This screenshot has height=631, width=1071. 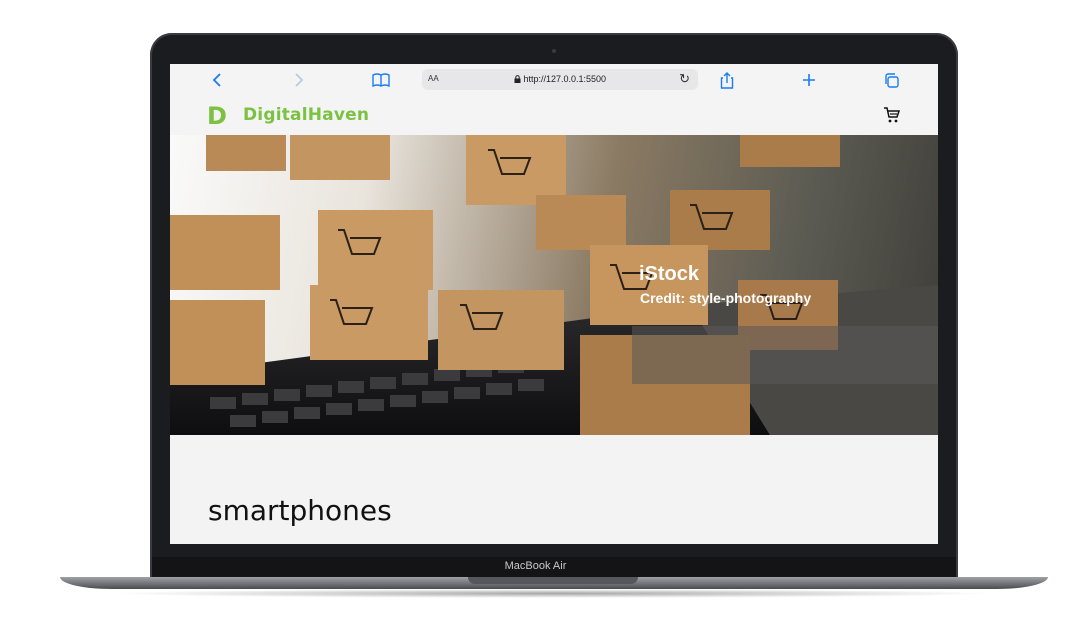 What do you see at coordinates (554, 593) in the screenshot?
I see `laptop-shadow` at bounding box center [554, 593].